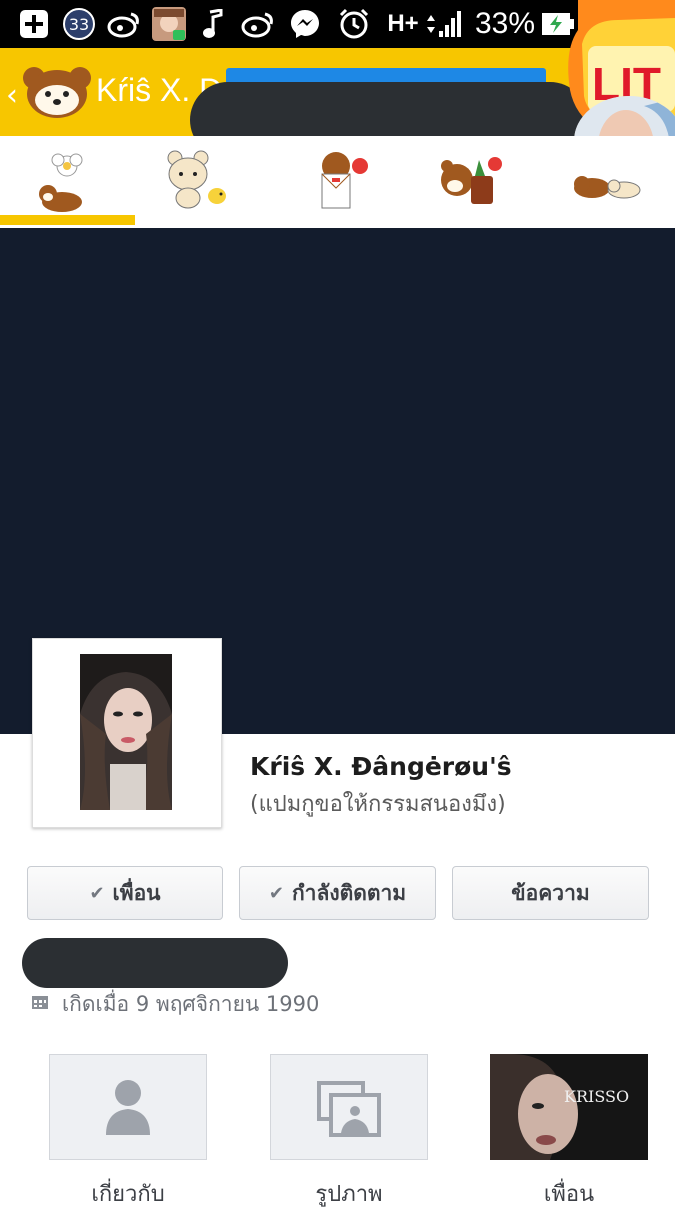 Image resolution: width=675 pixels, height=1211 pixels. What do you see at coordinates (202, 182) in the screenshot?
I see `sticker-tab-bear-chick` at bounding box center [202, 182].